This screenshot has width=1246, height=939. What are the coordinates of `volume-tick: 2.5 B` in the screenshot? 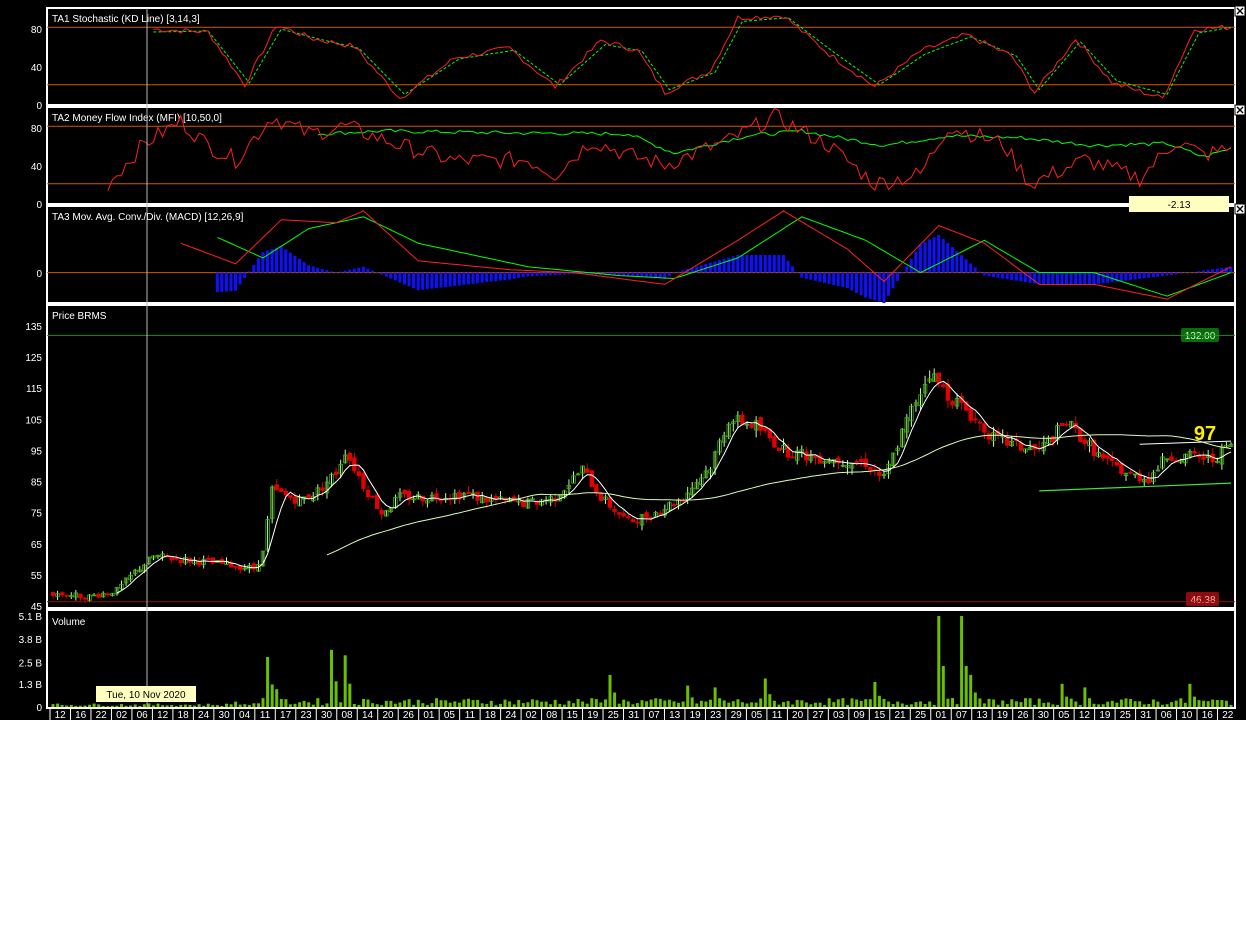 It's located at (31, 663).